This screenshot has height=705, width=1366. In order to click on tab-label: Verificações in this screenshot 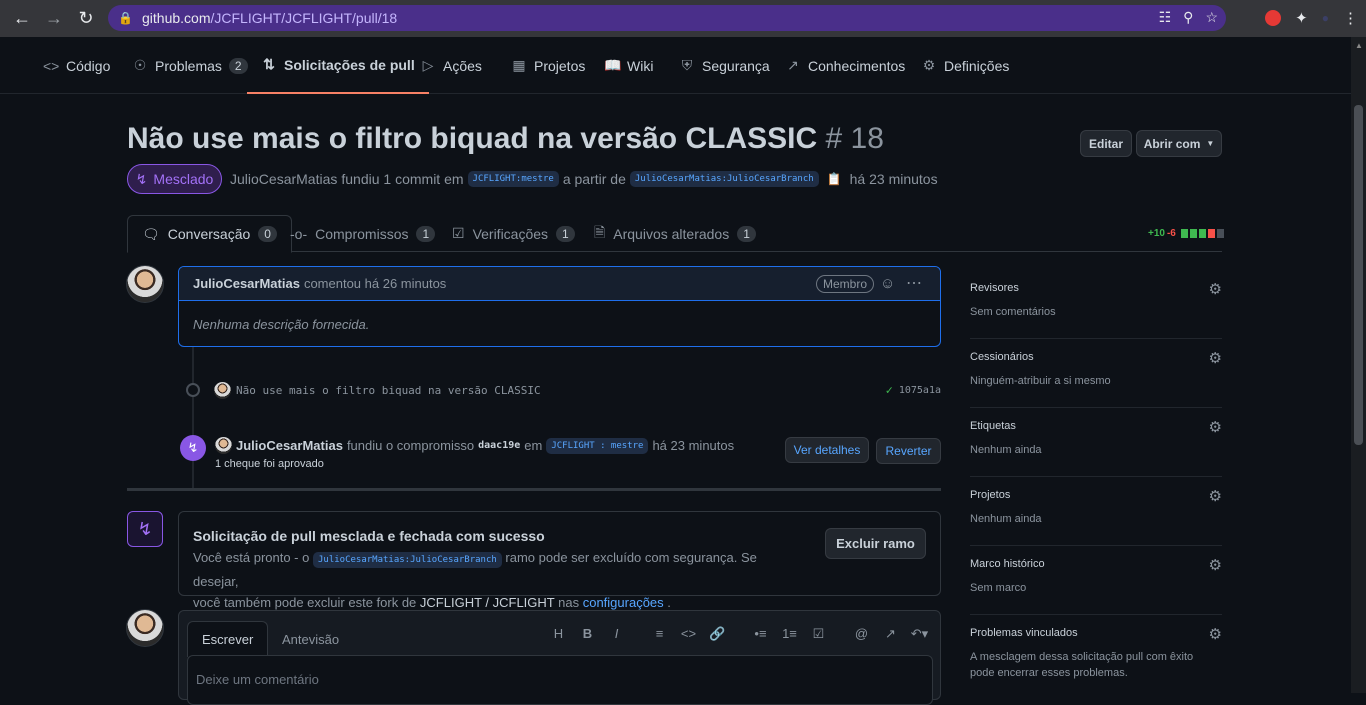, I will do `click(510, 233)`.